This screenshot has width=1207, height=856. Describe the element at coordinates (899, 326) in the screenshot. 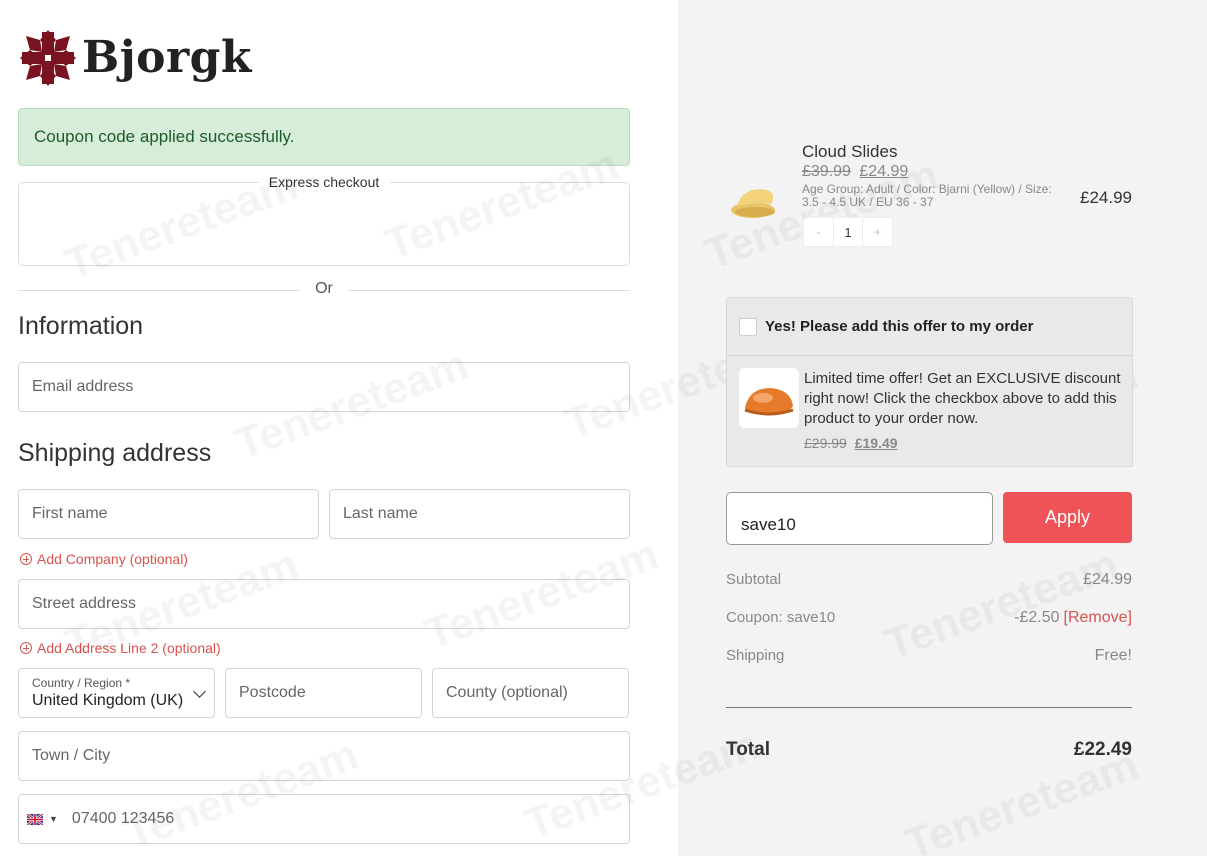

I see `offer-checkbox-label: Yes! Please add this offer to my order` at that location.